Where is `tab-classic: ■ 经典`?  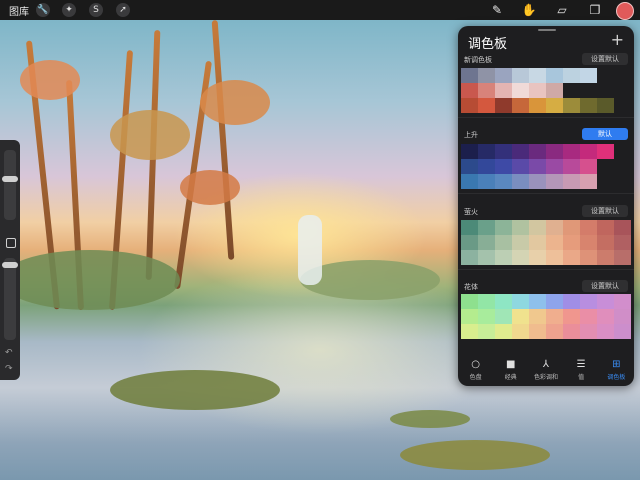 tab-classic: ■ 经典 is located at coordinates (511, 370).